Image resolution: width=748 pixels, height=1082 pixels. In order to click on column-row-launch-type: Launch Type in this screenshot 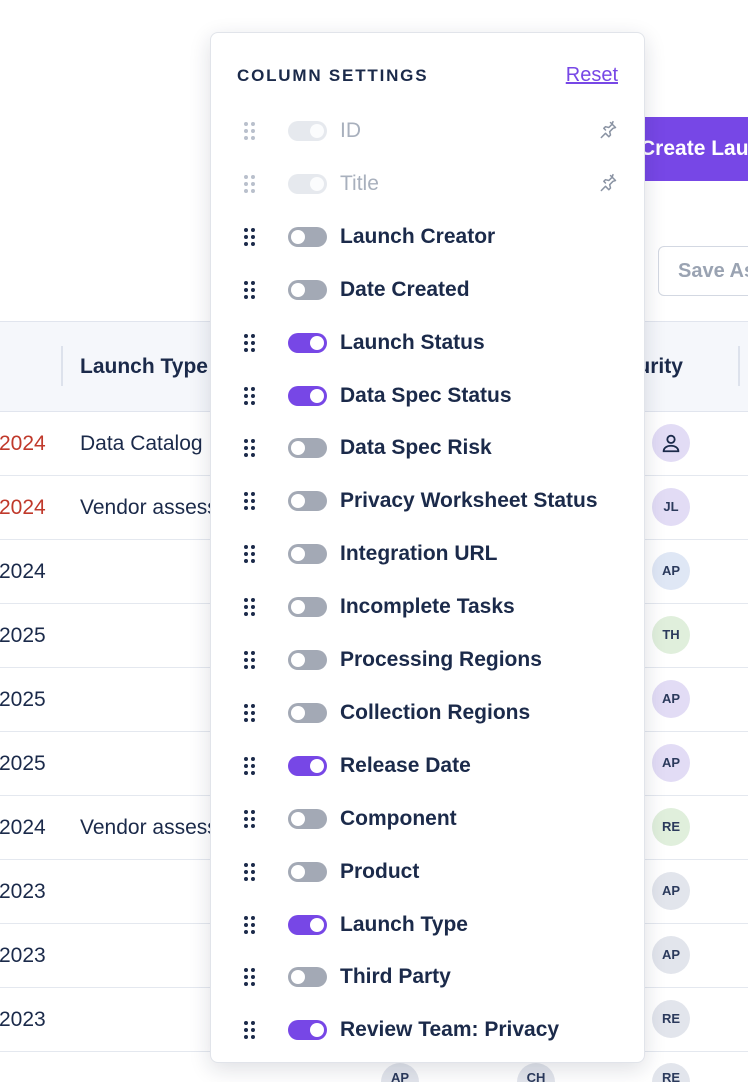, I will do `click(427, 926)`.